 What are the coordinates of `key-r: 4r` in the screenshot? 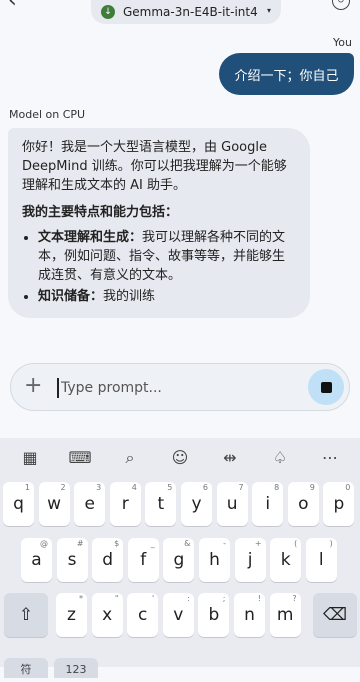 It's located at (125, 504).